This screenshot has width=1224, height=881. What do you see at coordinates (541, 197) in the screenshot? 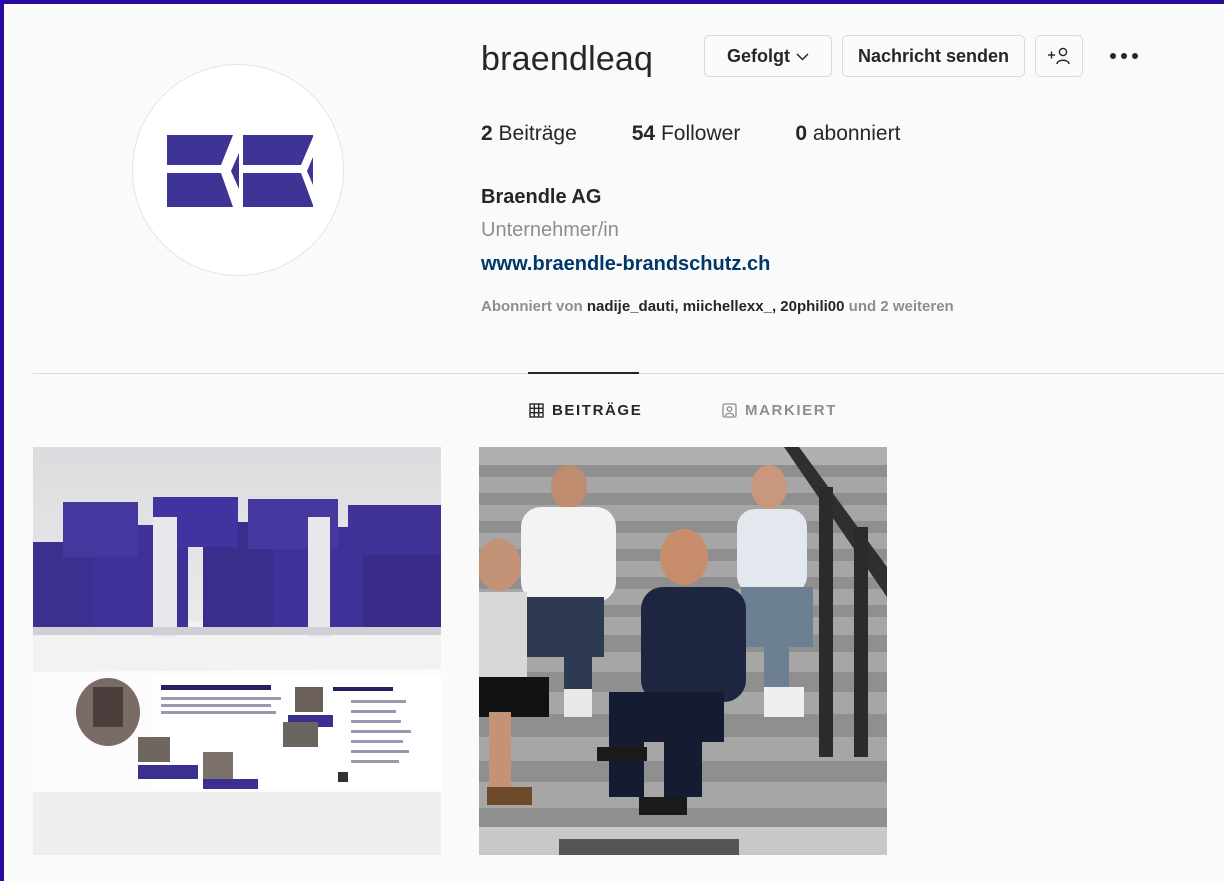
I see `profile-full-name: Braendle AG` at bounding box center [541, 197].